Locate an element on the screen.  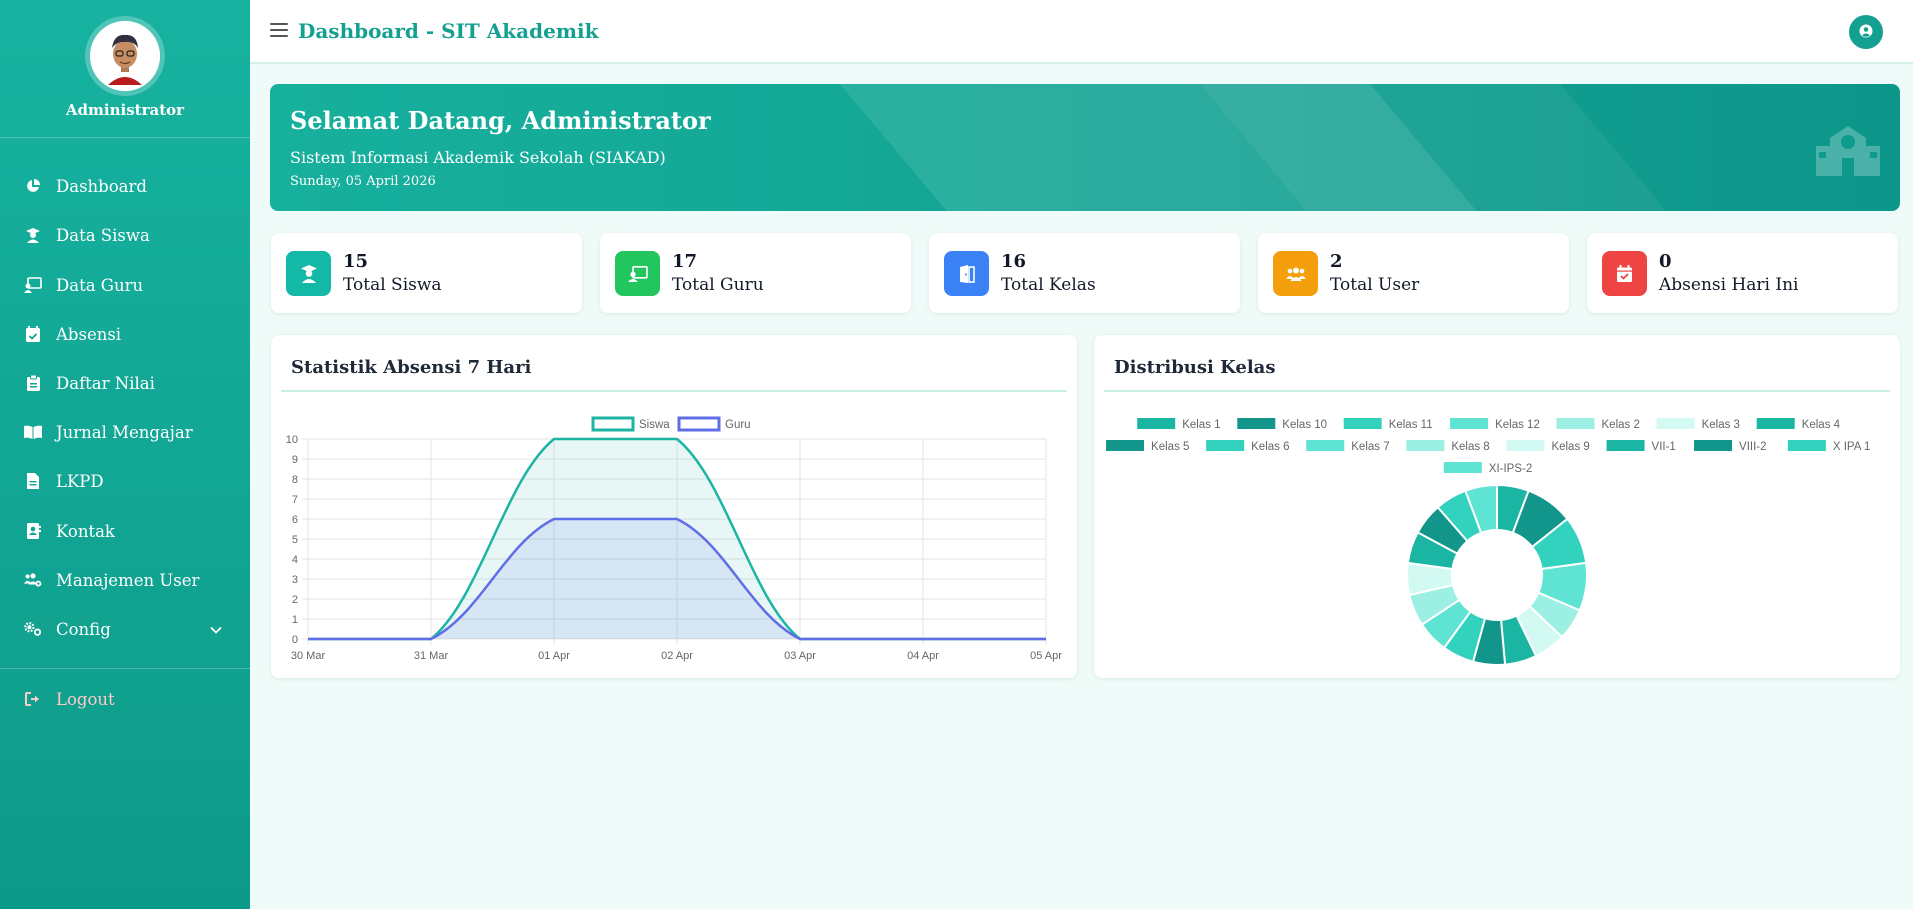
sidebar-item-dashboard: Dashboard is located at coordinates (125, 186).